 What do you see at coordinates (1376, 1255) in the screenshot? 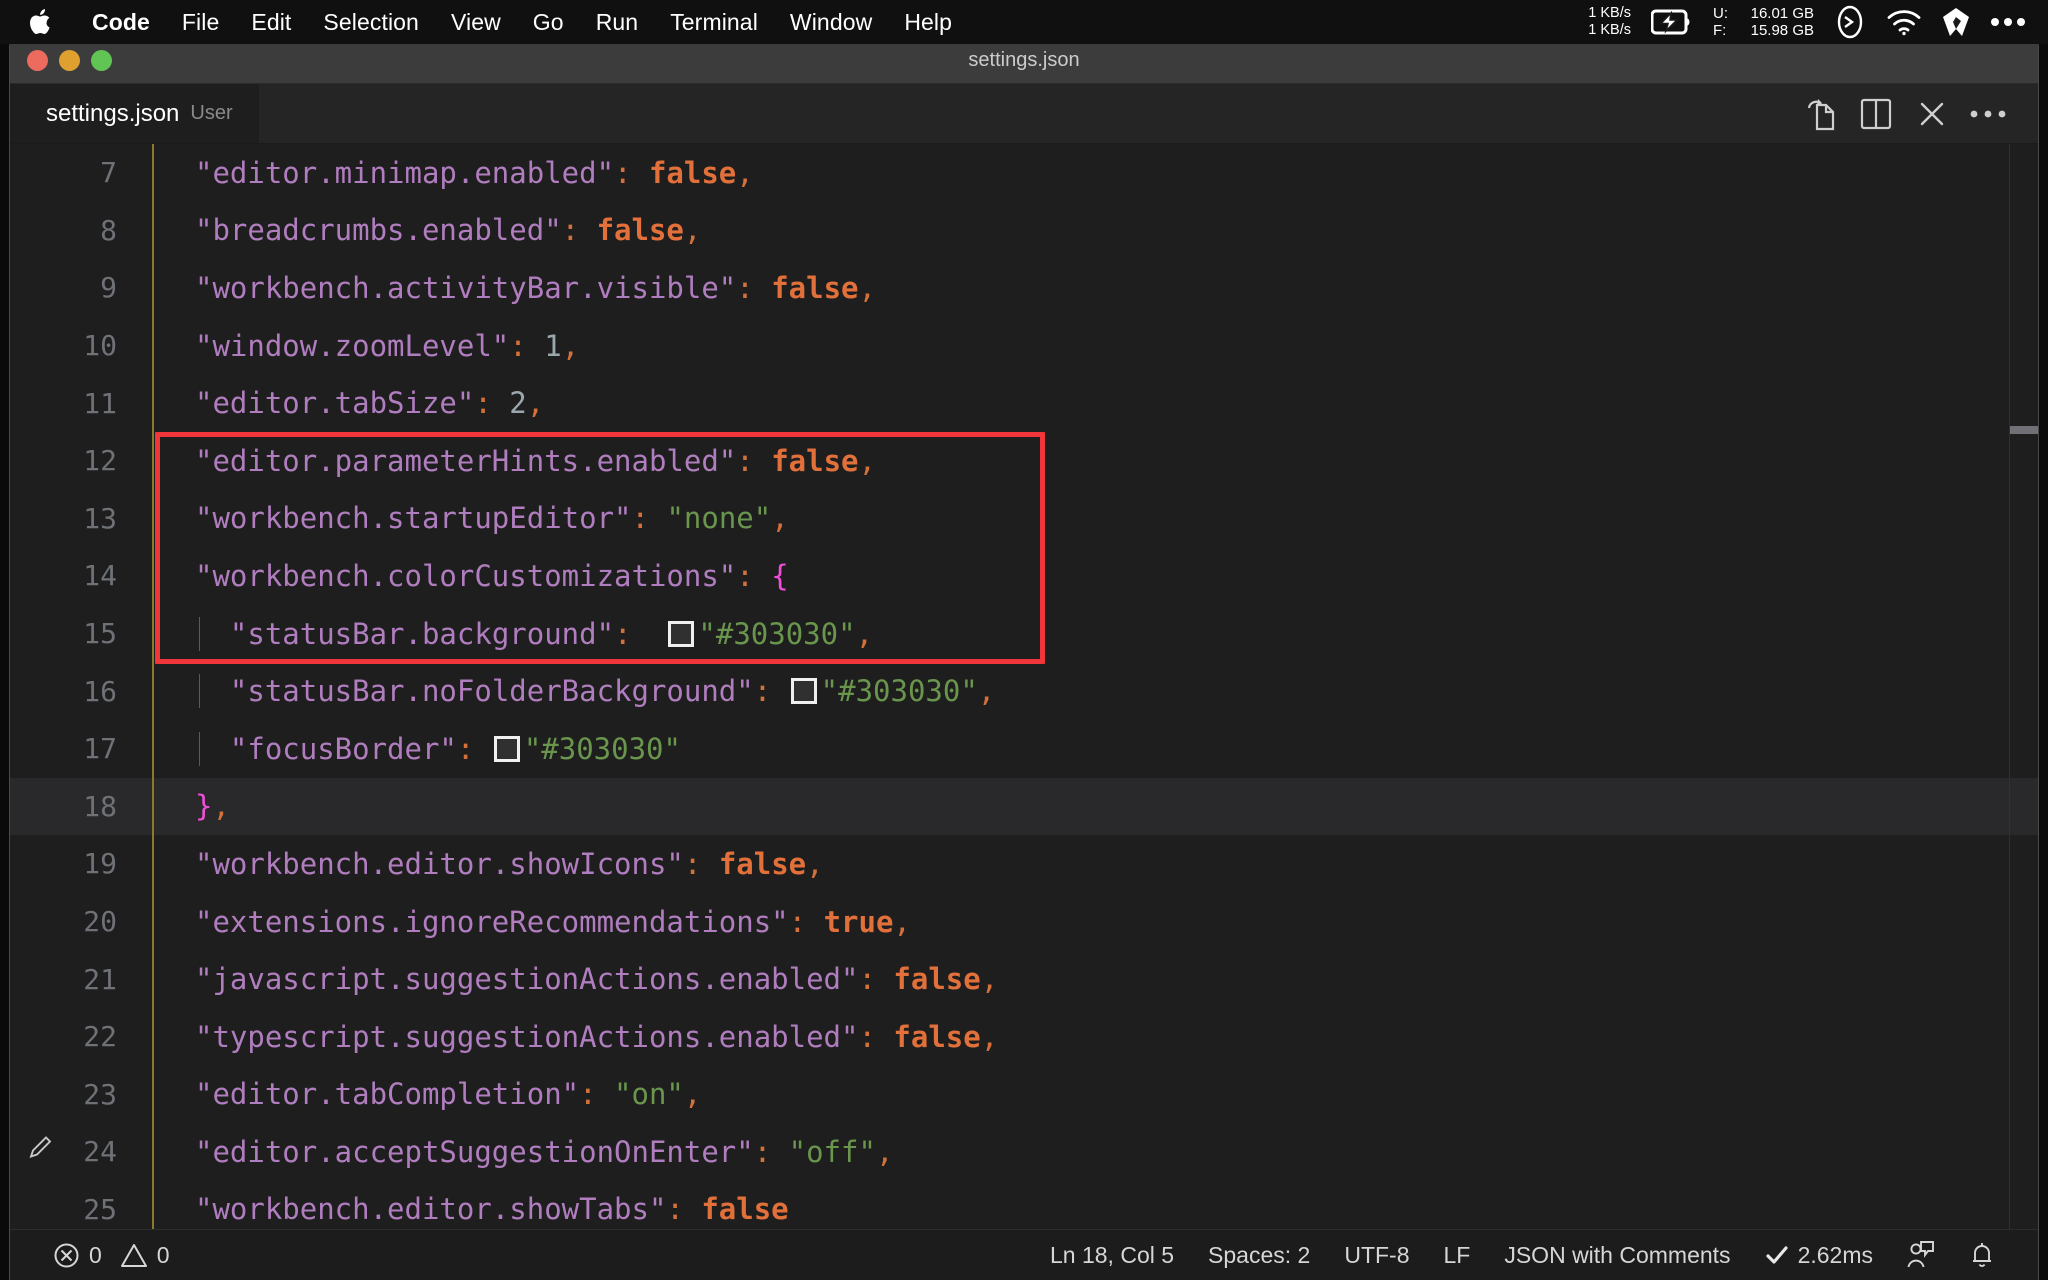
I see `file-encoding: UTF-8` at bounding box center [1376, 1255].